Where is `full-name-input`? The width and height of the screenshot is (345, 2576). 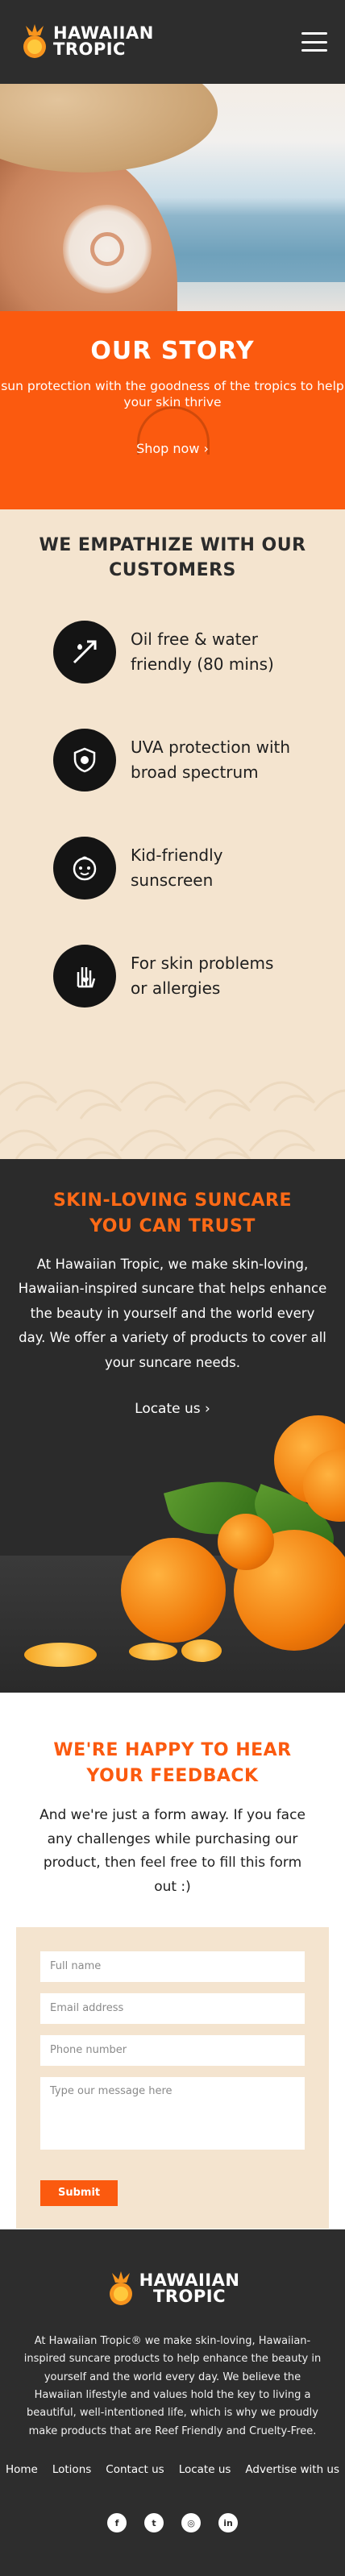
full-name-input is located at coordinates (173, 1966).